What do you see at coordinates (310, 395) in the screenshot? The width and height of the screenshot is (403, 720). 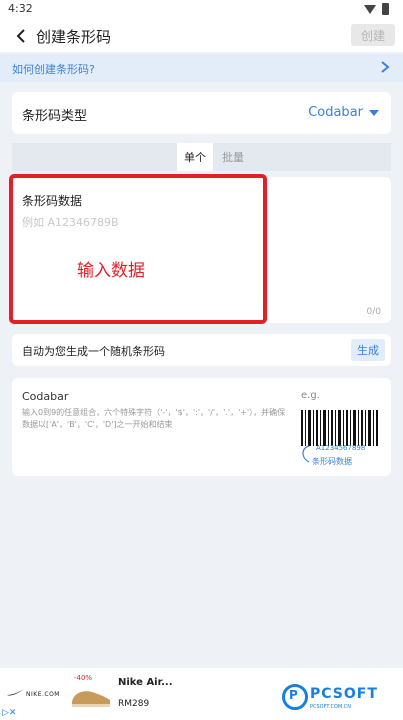 I see `example-label: e.g.` at bounding box center [310, 395].